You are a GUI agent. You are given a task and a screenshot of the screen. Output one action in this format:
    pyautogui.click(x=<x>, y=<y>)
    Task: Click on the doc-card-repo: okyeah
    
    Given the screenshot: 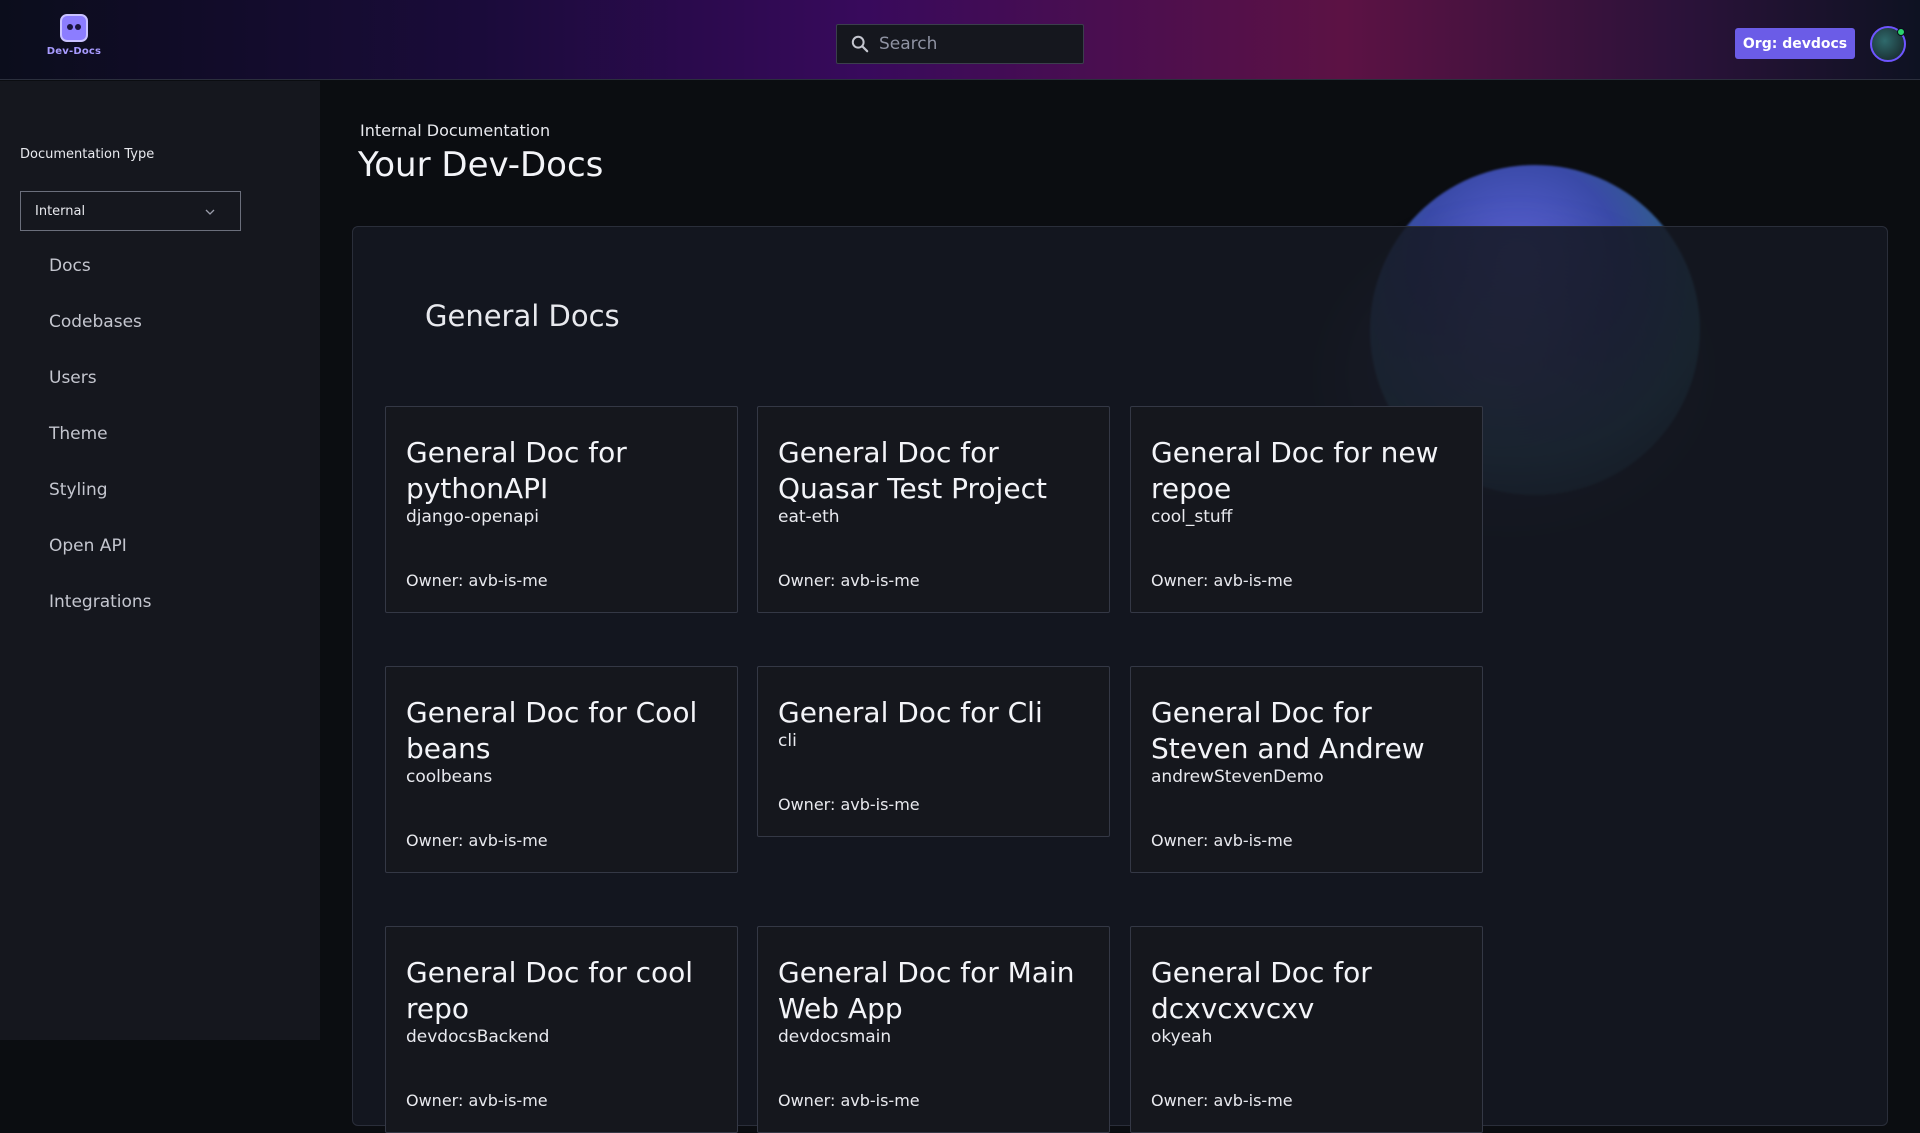 What is the action you would take?
    pyautogui.click(x=1182, y=1037)
    